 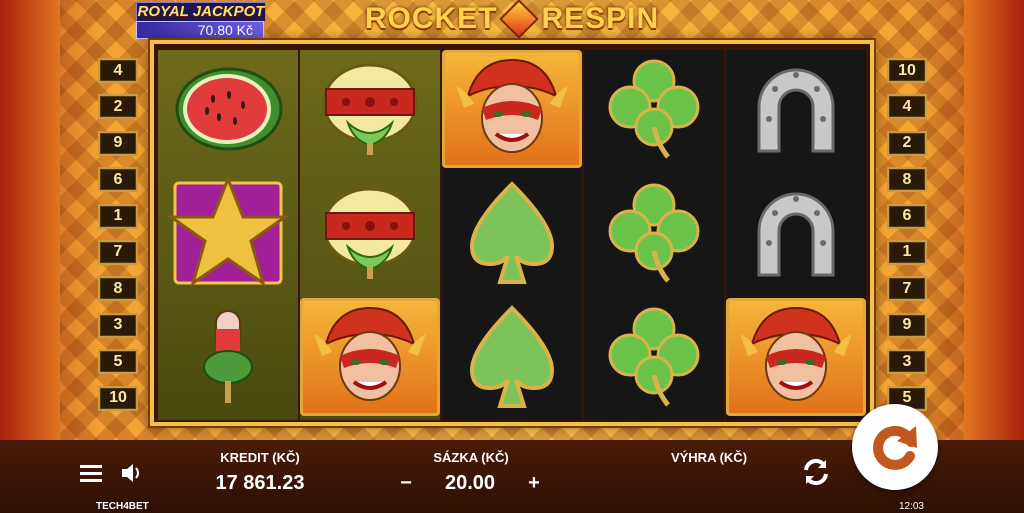 I want to click on menu-icon, so click(x=91, y=473).